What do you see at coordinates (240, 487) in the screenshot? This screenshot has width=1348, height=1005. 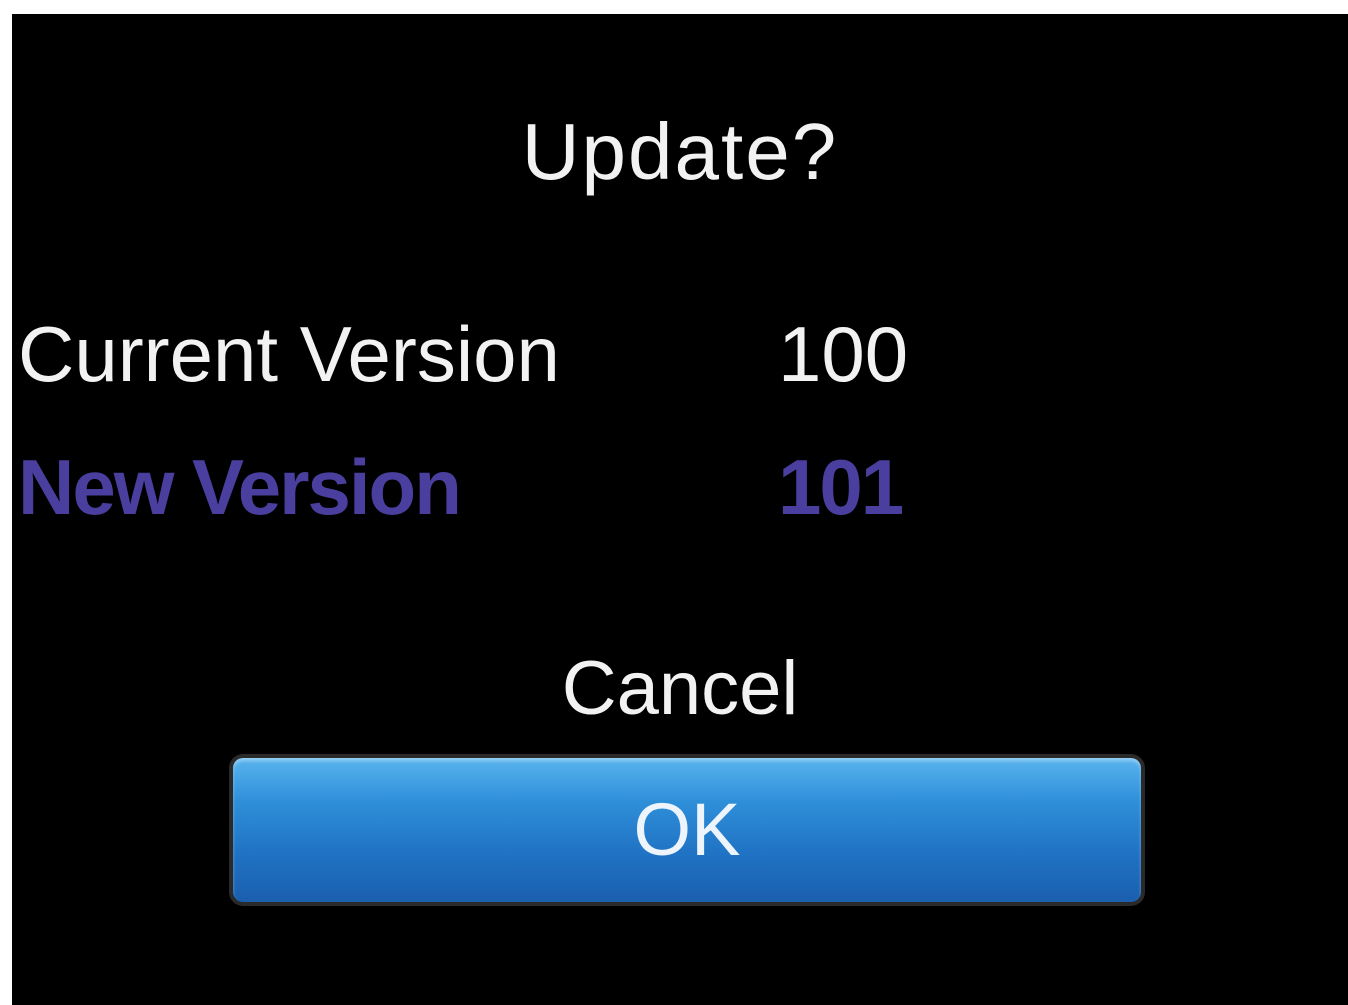 I see `new-version-label: New Version` at bounding box center [240, 487].